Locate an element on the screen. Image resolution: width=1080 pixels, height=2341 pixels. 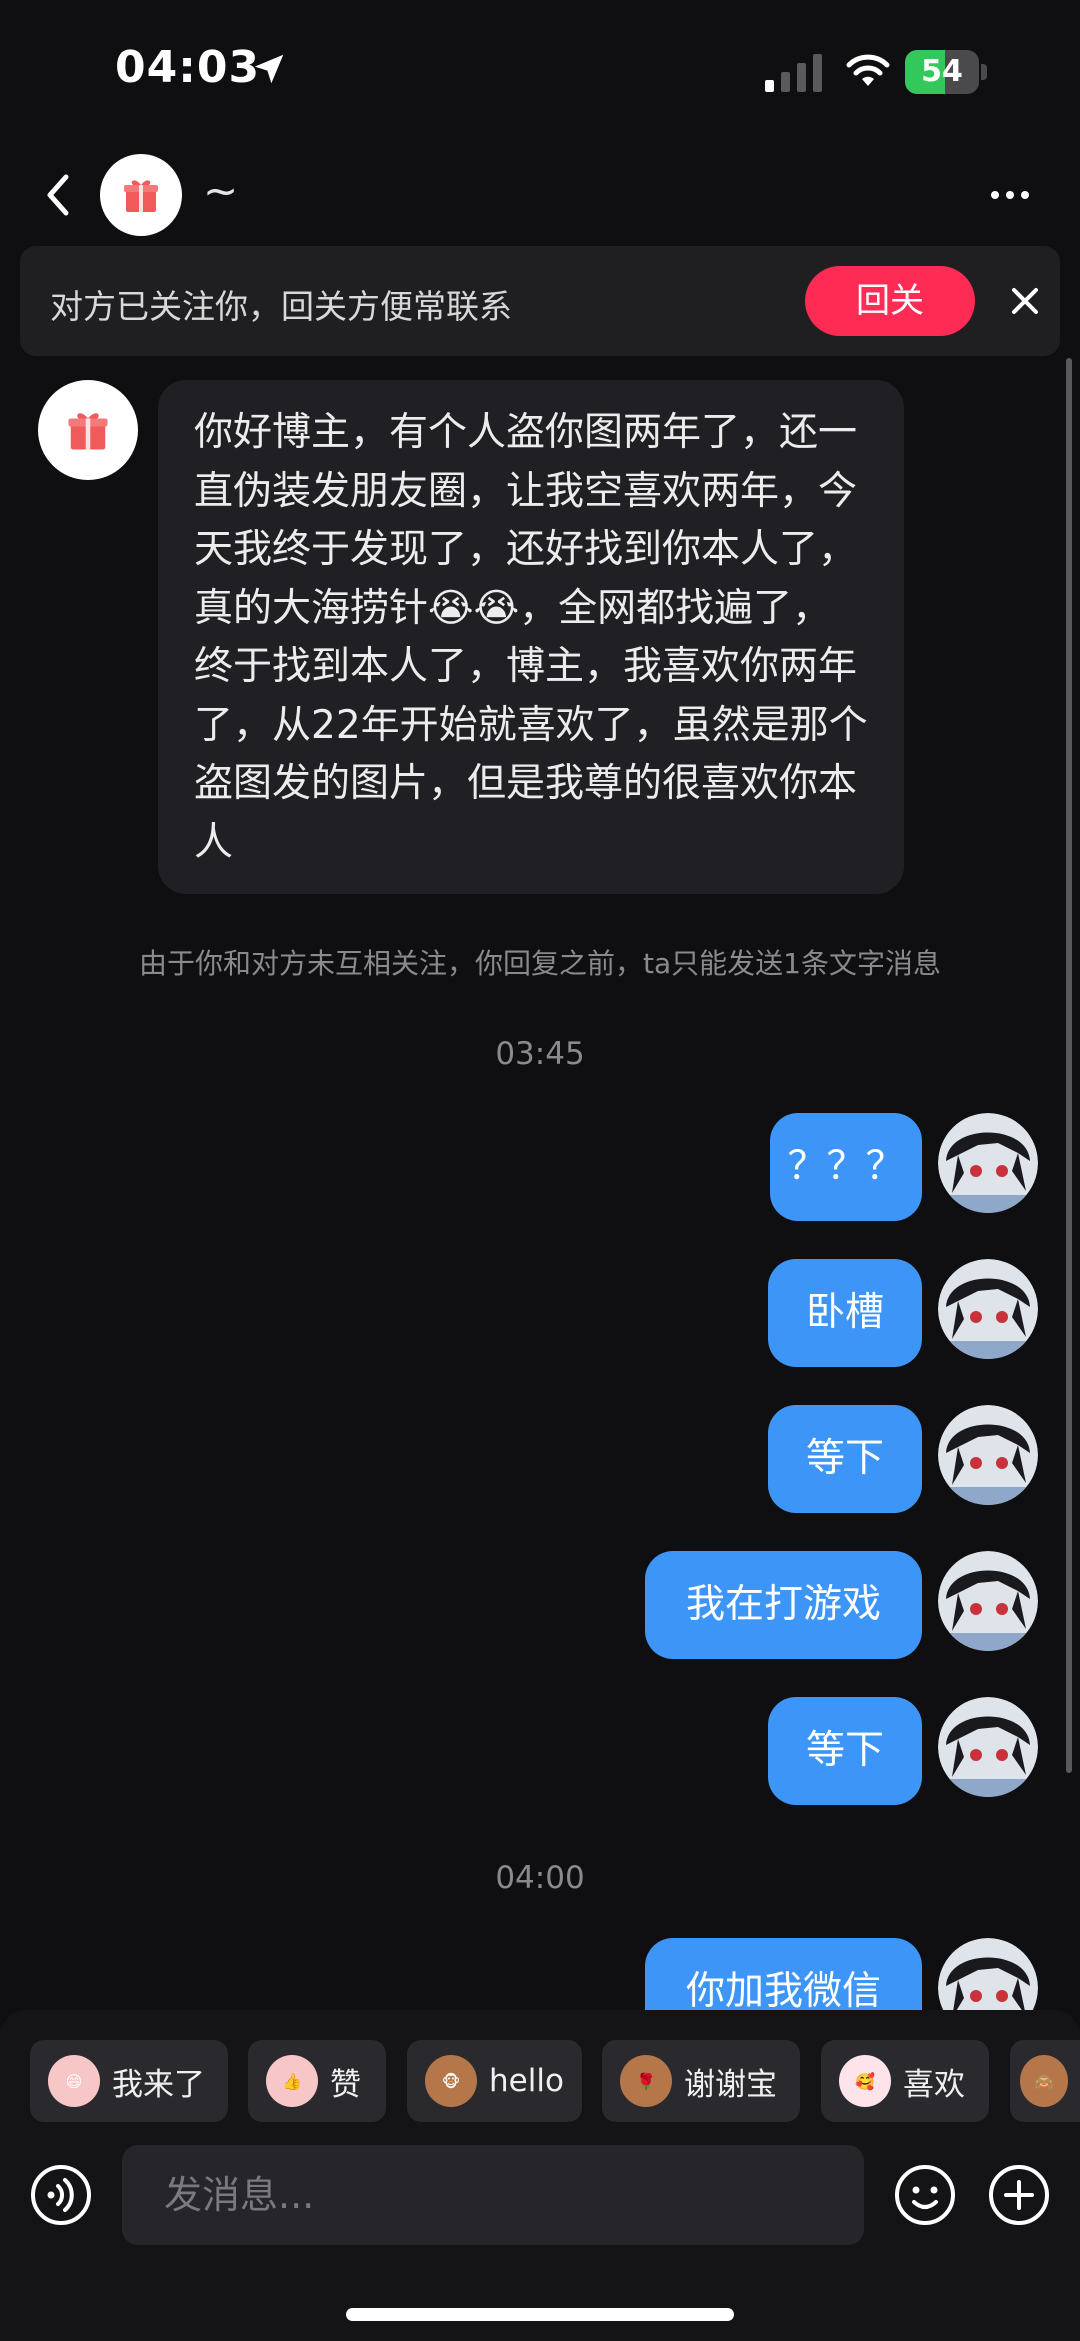
home-indicator is located at coordinates (540, 2314).